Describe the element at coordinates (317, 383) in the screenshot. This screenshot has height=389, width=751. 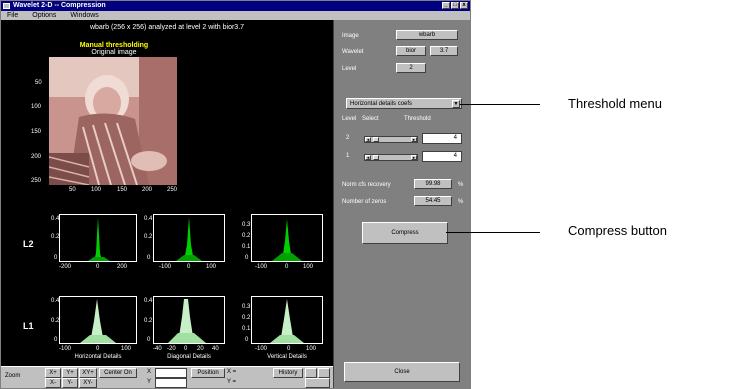
I see `history-reset-button` at that location.